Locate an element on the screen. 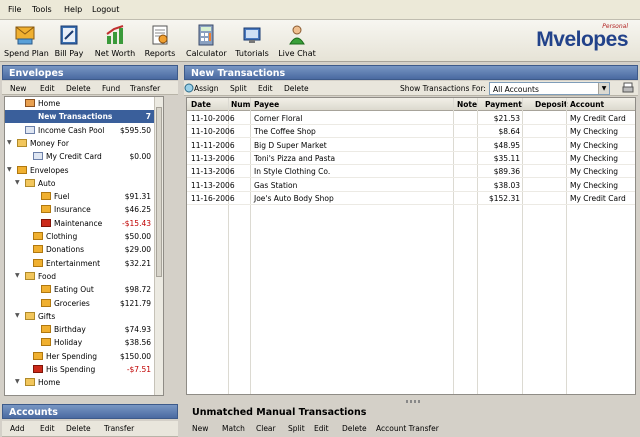 This screenshot has width=640, height=437. envelope-name: Entertainment is located at coordinates (73, 263).